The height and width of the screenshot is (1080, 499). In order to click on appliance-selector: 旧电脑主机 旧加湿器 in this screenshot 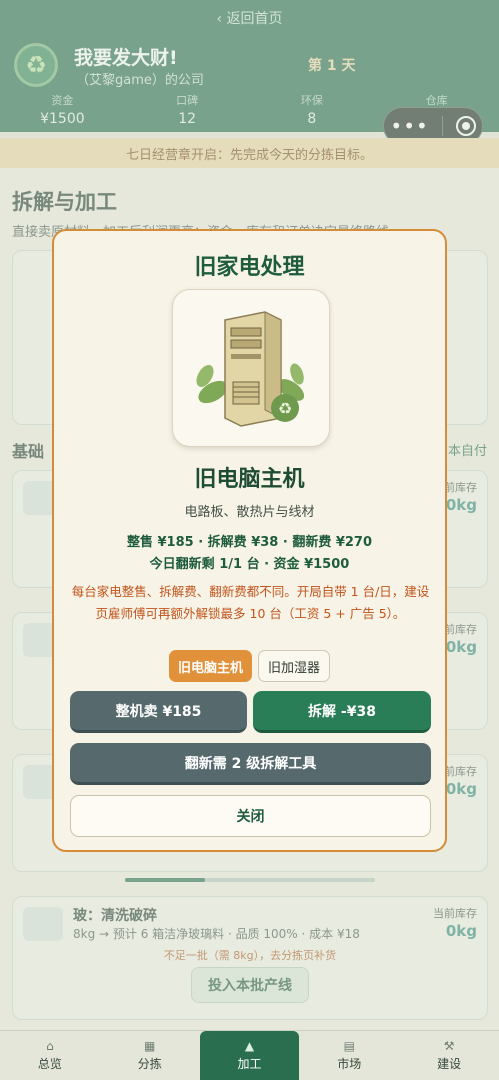, I will do `click(249, 666)`.